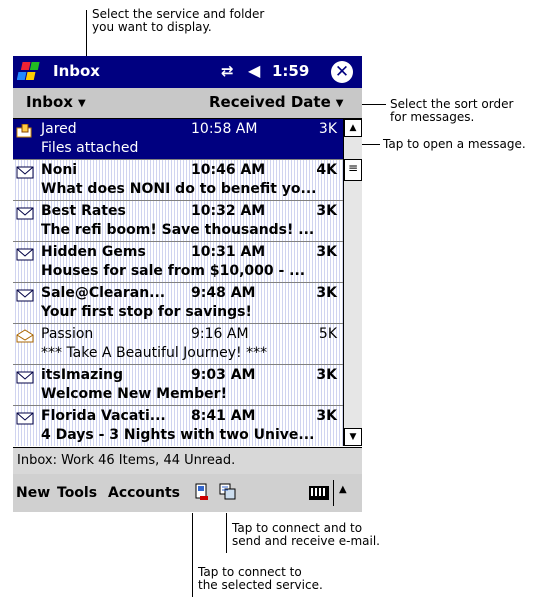 This screenshot has height=597, width=556. What do you see at coordinates (187, 72) in the screenshot?
I see `title-bar: Inbox ⇄ ◀ 1:59 ✕` at bounding box center [187, 72].